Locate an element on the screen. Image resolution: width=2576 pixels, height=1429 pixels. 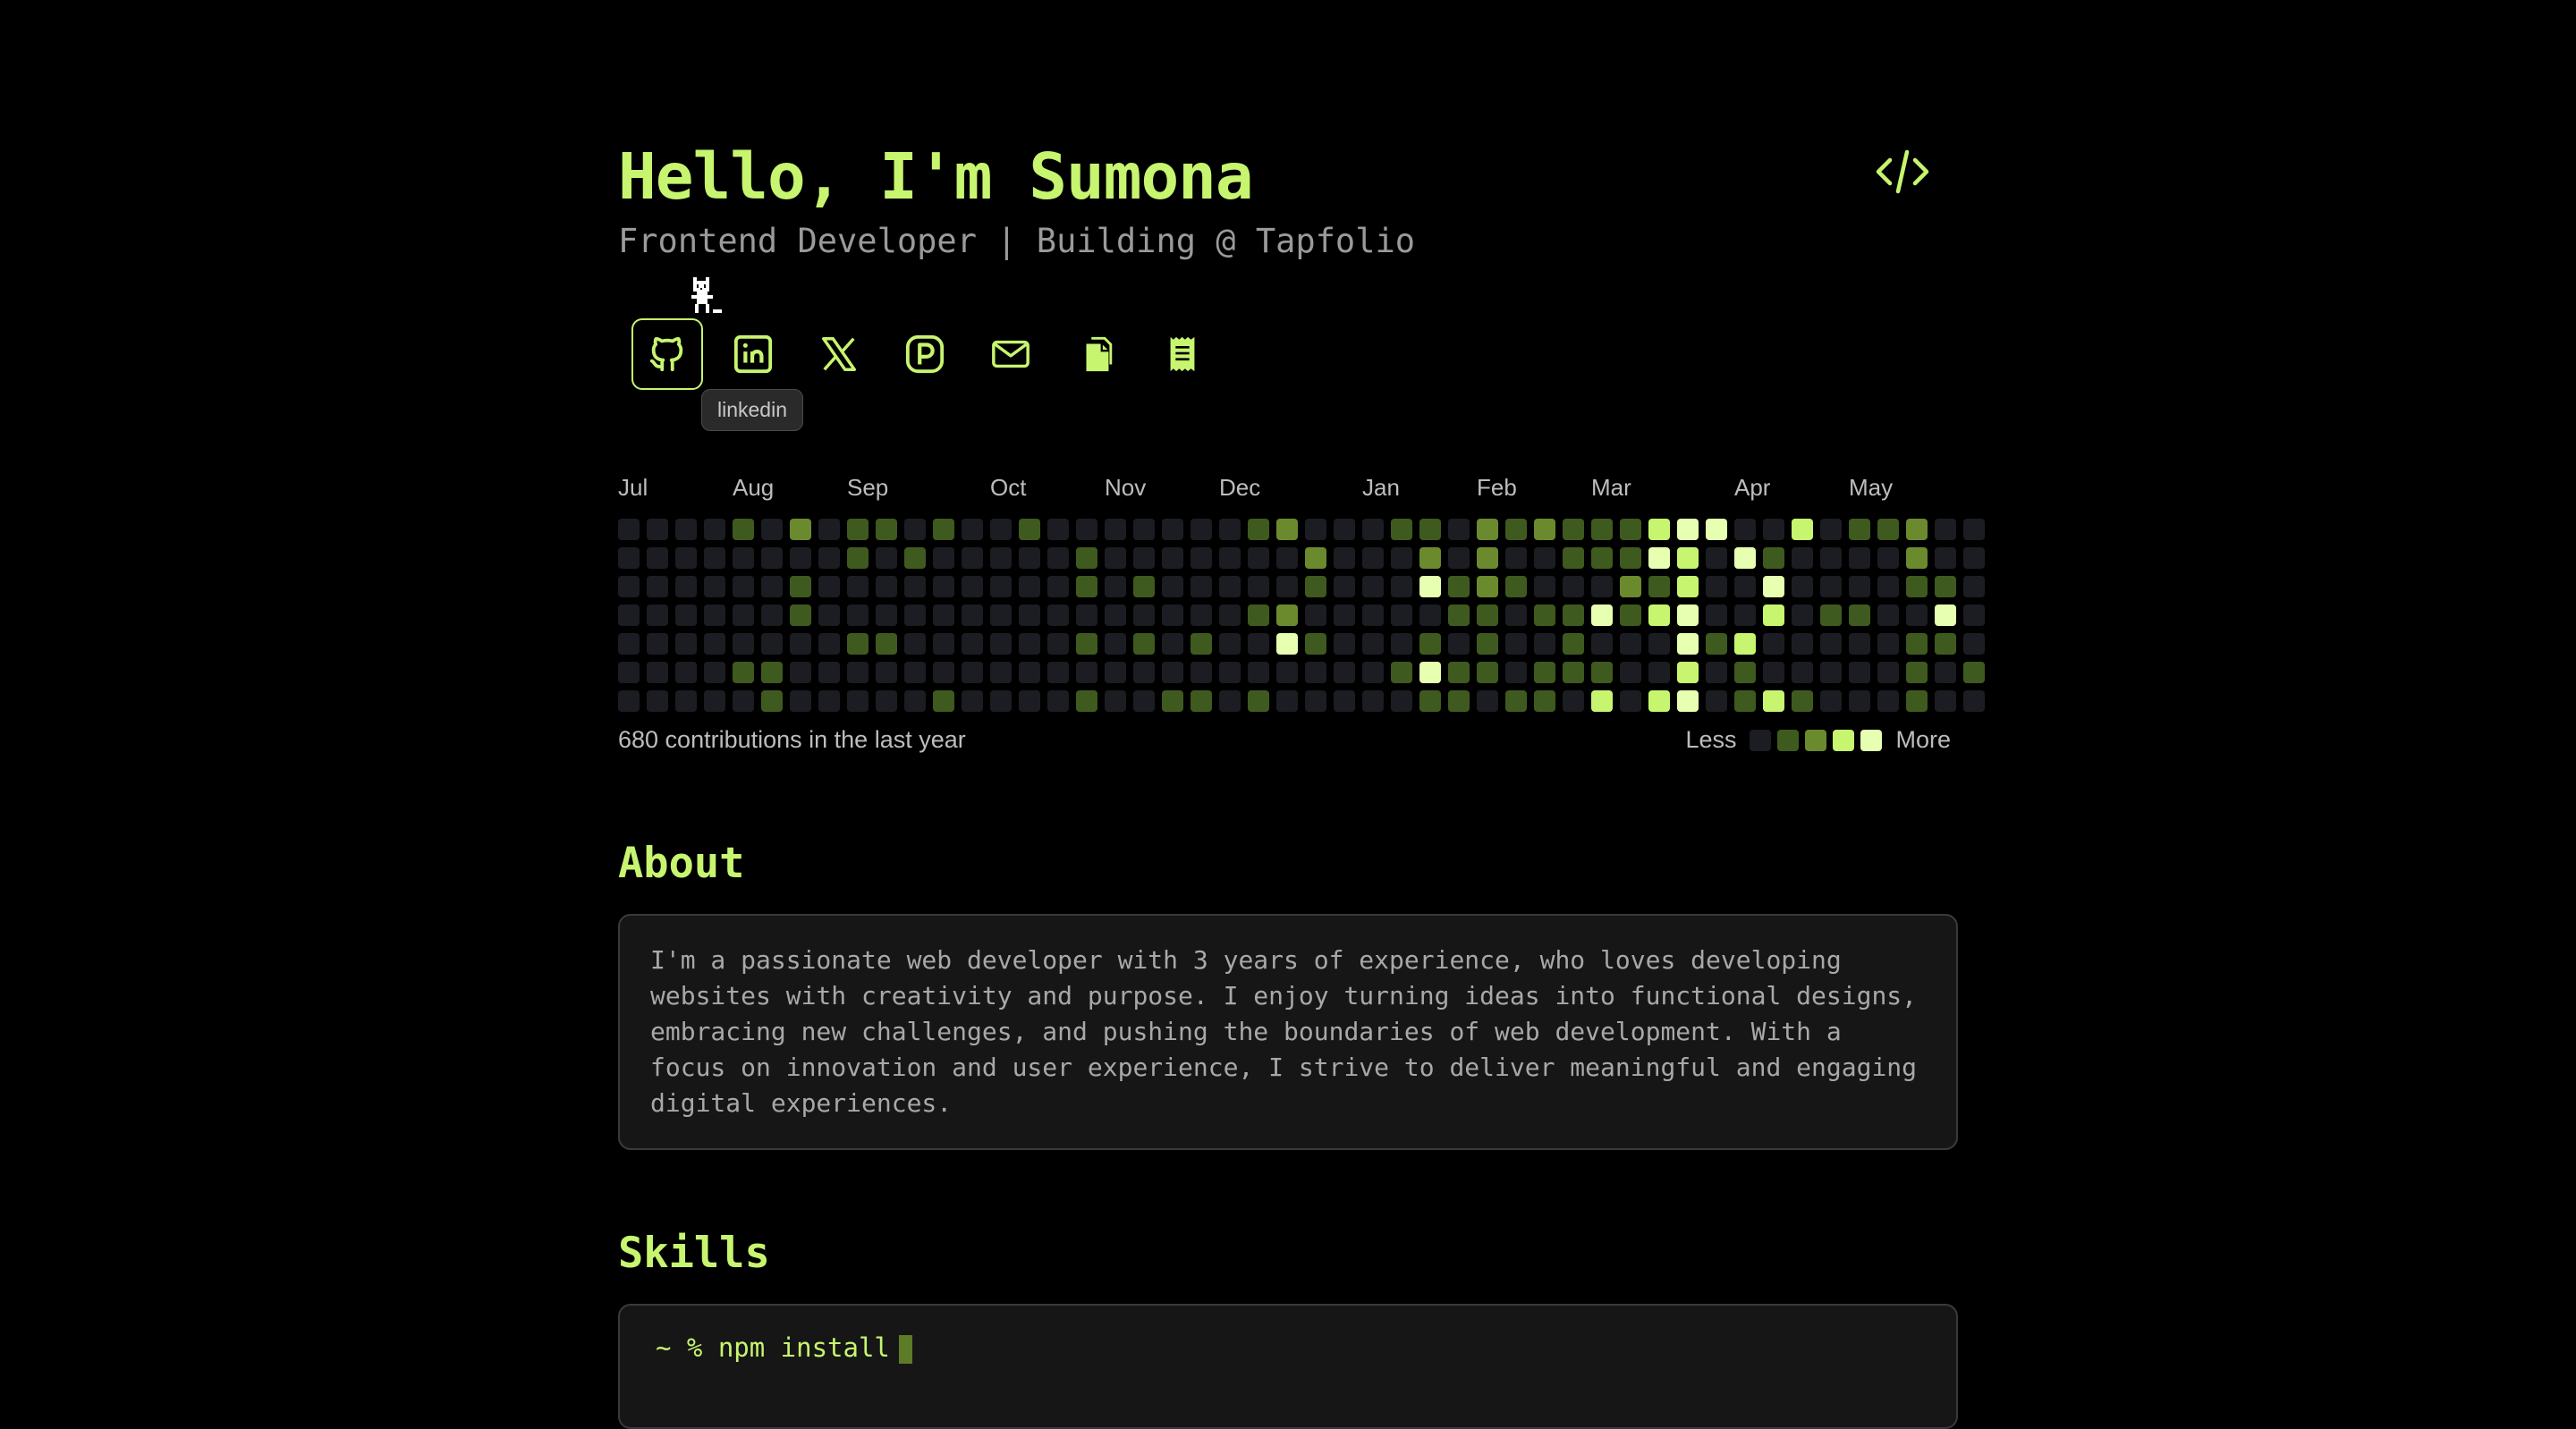
peerlist-link is located at coordinates (925, 354).